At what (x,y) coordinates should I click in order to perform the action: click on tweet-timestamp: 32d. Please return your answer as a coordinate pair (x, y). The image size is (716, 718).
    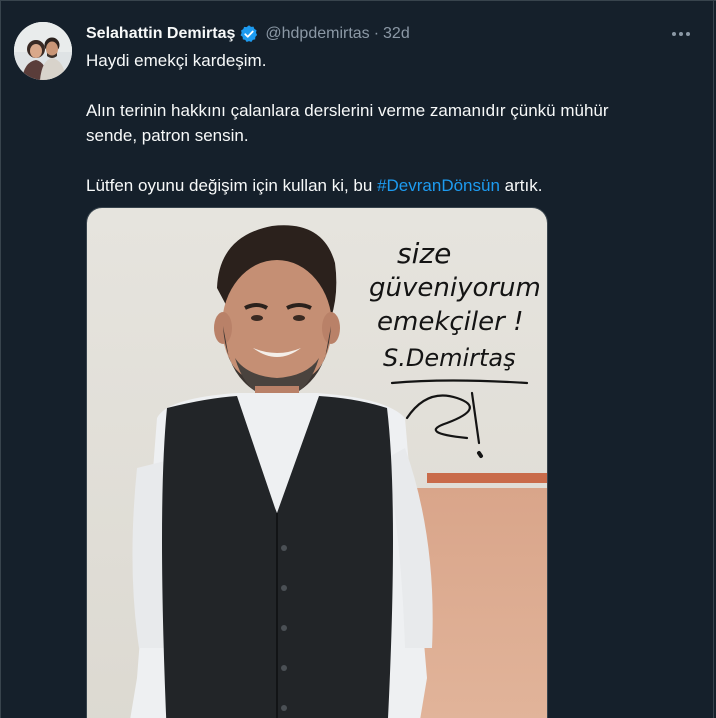
    Looking at the image, I should click on (396, 34).